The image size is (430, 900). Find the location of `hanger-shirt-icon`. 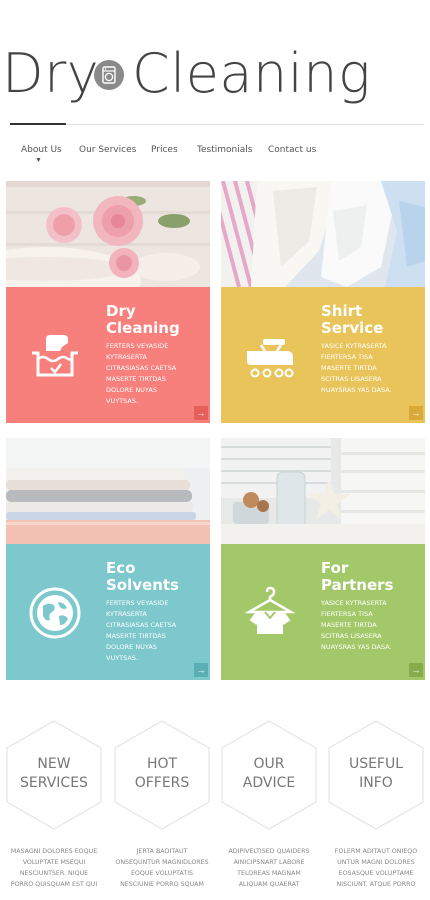

hanger-shirt-icon is located at coordinates (270, 613).